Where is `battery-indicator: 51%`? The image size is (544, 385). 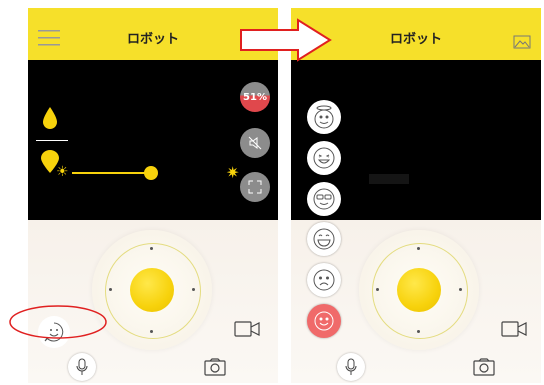 battery-indicator: 51% is located at coordinates (255, 97).